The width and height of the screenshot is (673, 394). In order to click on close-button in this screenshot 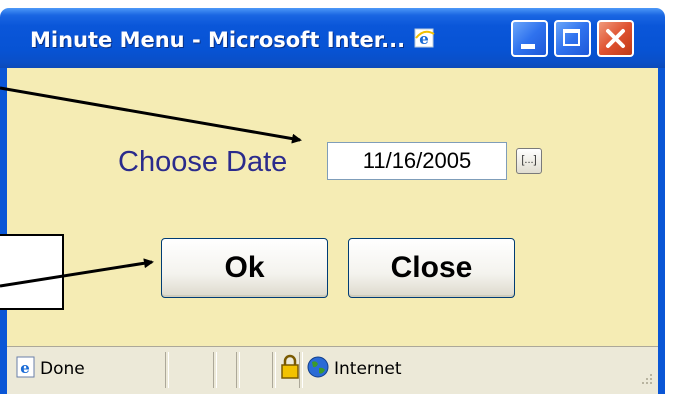, I will do `click(615, 38)`.